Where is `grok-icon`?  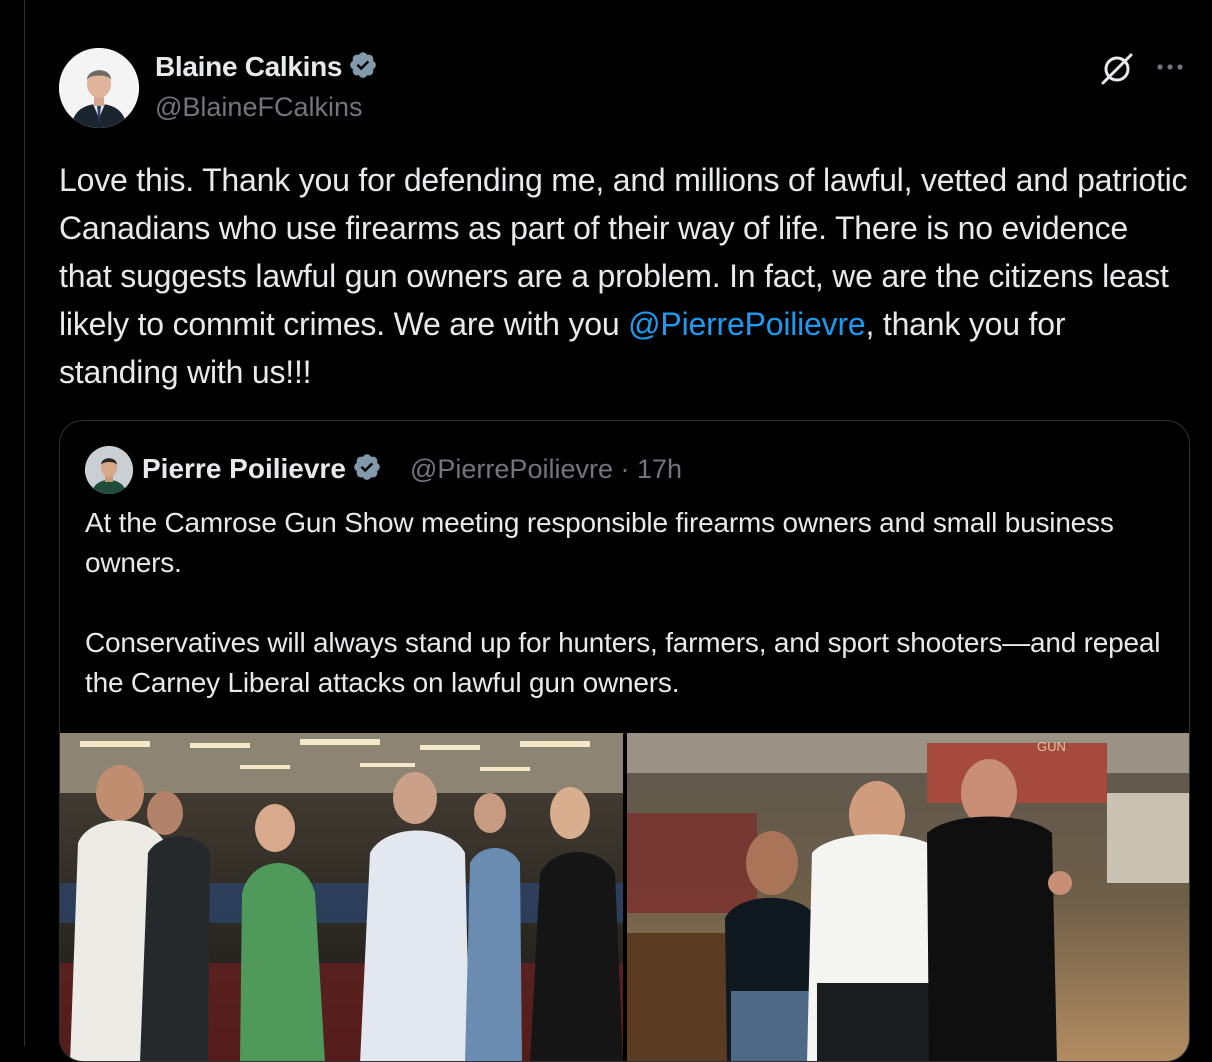 grok-icon is located at coordinates (1117, 69).